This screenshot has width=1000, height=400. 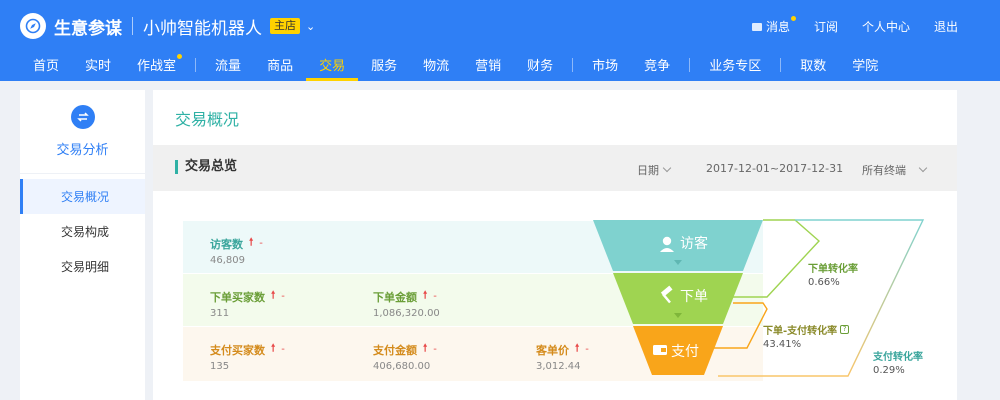 What do you see at coordinates (332, 64) in the screenshot?
I see `nav-trade: 交易` at bounding box center [332, 64].